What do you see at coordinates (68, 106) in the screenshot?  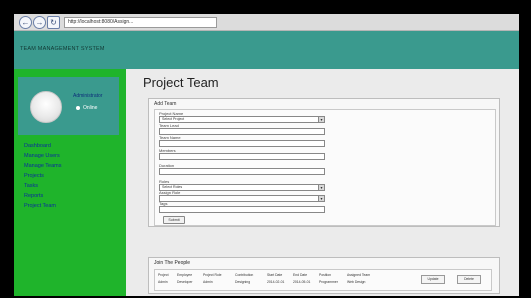 I see `user-profile-panel: Administrator Online` at bounding box center [68, 106].